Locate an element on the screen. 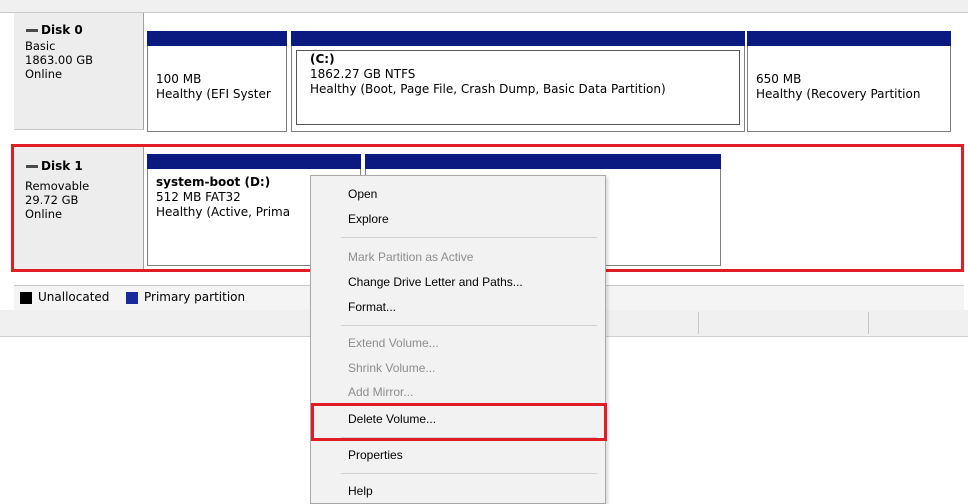  disk-icon is located at coordinates (32, 30).